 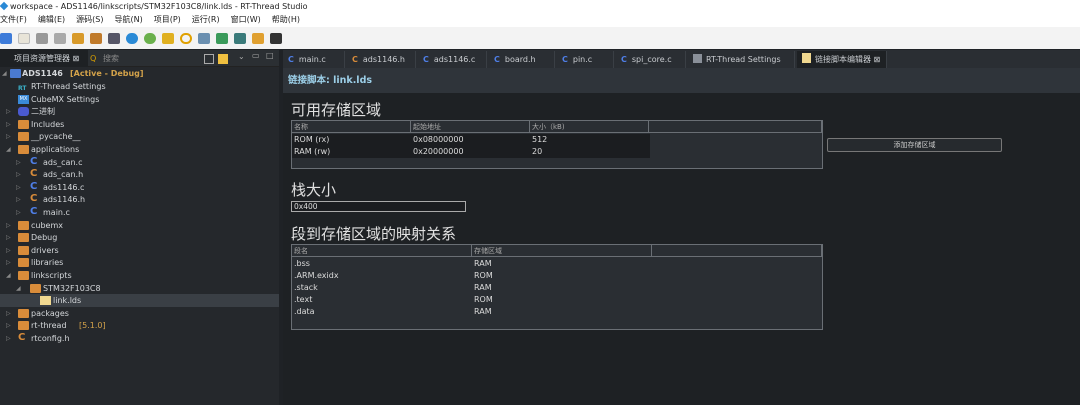 I want to click on download-icon, so click(x=222, y=38).